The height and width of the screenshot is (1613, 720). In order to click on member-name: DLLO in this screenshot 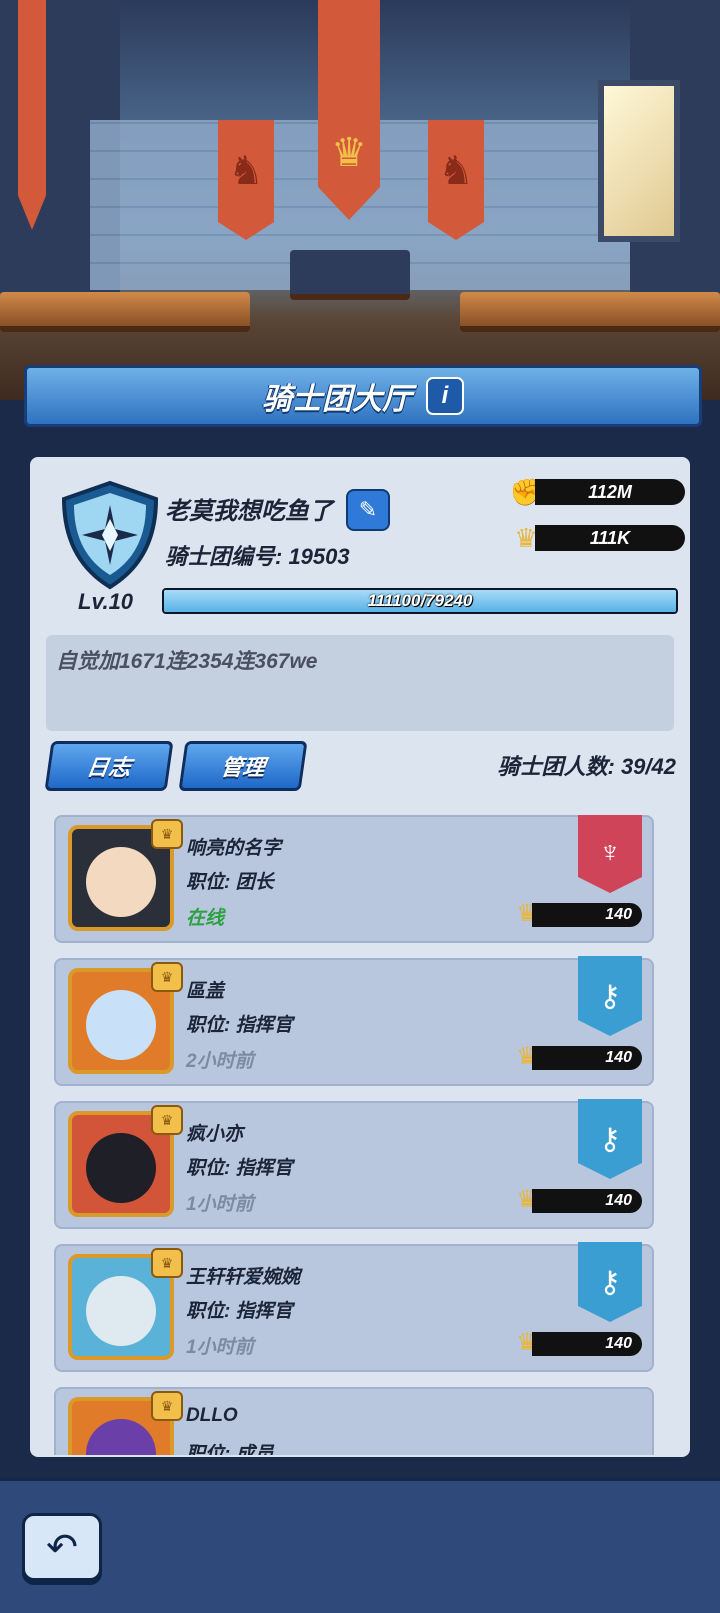, I will do `click(212, 1415)`.